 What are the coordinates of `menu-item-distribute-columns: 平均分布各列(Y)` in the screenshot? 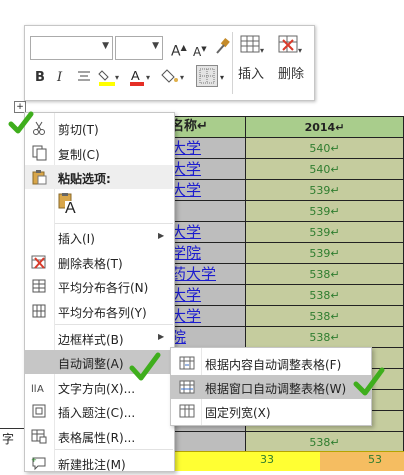 It's located at (99, 311).